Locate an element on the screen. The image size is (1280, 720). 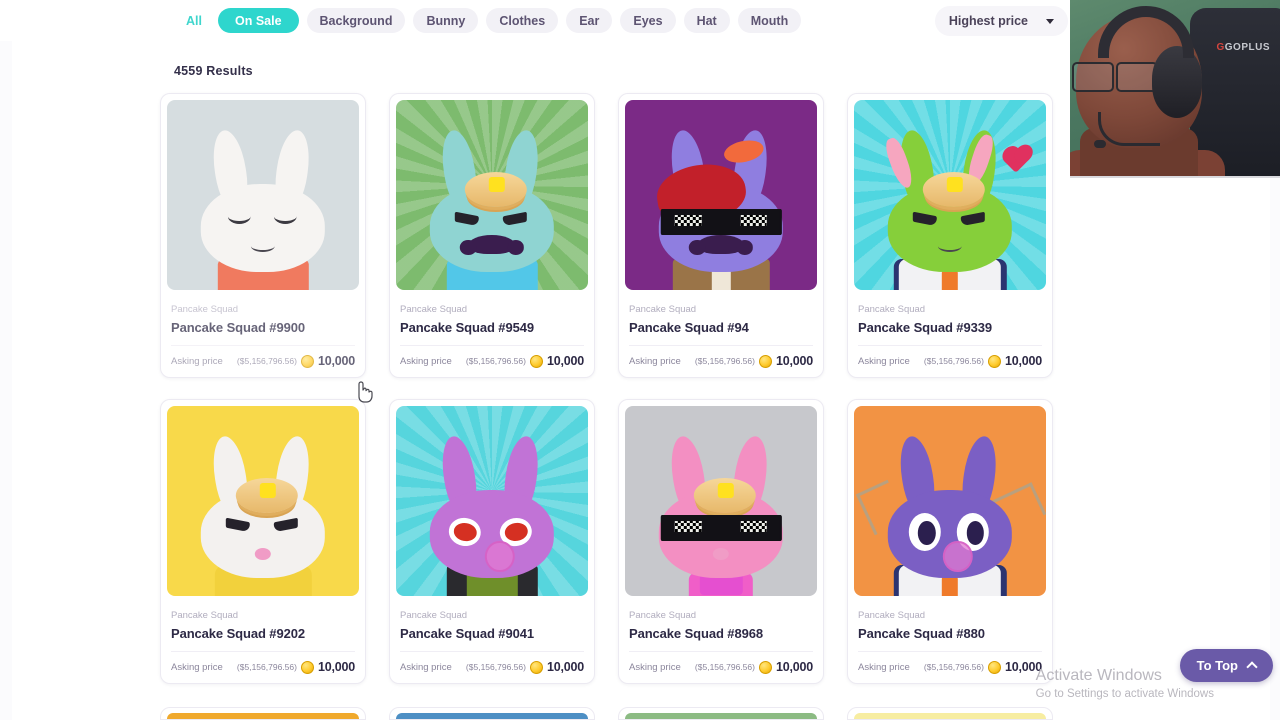
nft-title: Pancake Squad #9202 is located at coordinates (238, 633).